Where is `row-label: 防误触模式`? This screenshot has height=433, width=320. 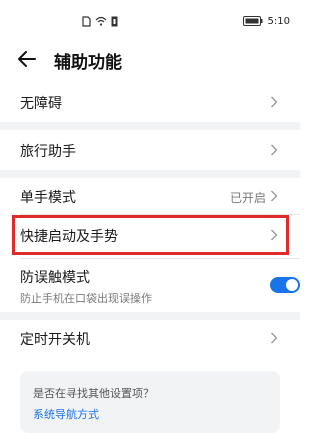
row-label: 防误触模式 is located at coordinates (55, 278).